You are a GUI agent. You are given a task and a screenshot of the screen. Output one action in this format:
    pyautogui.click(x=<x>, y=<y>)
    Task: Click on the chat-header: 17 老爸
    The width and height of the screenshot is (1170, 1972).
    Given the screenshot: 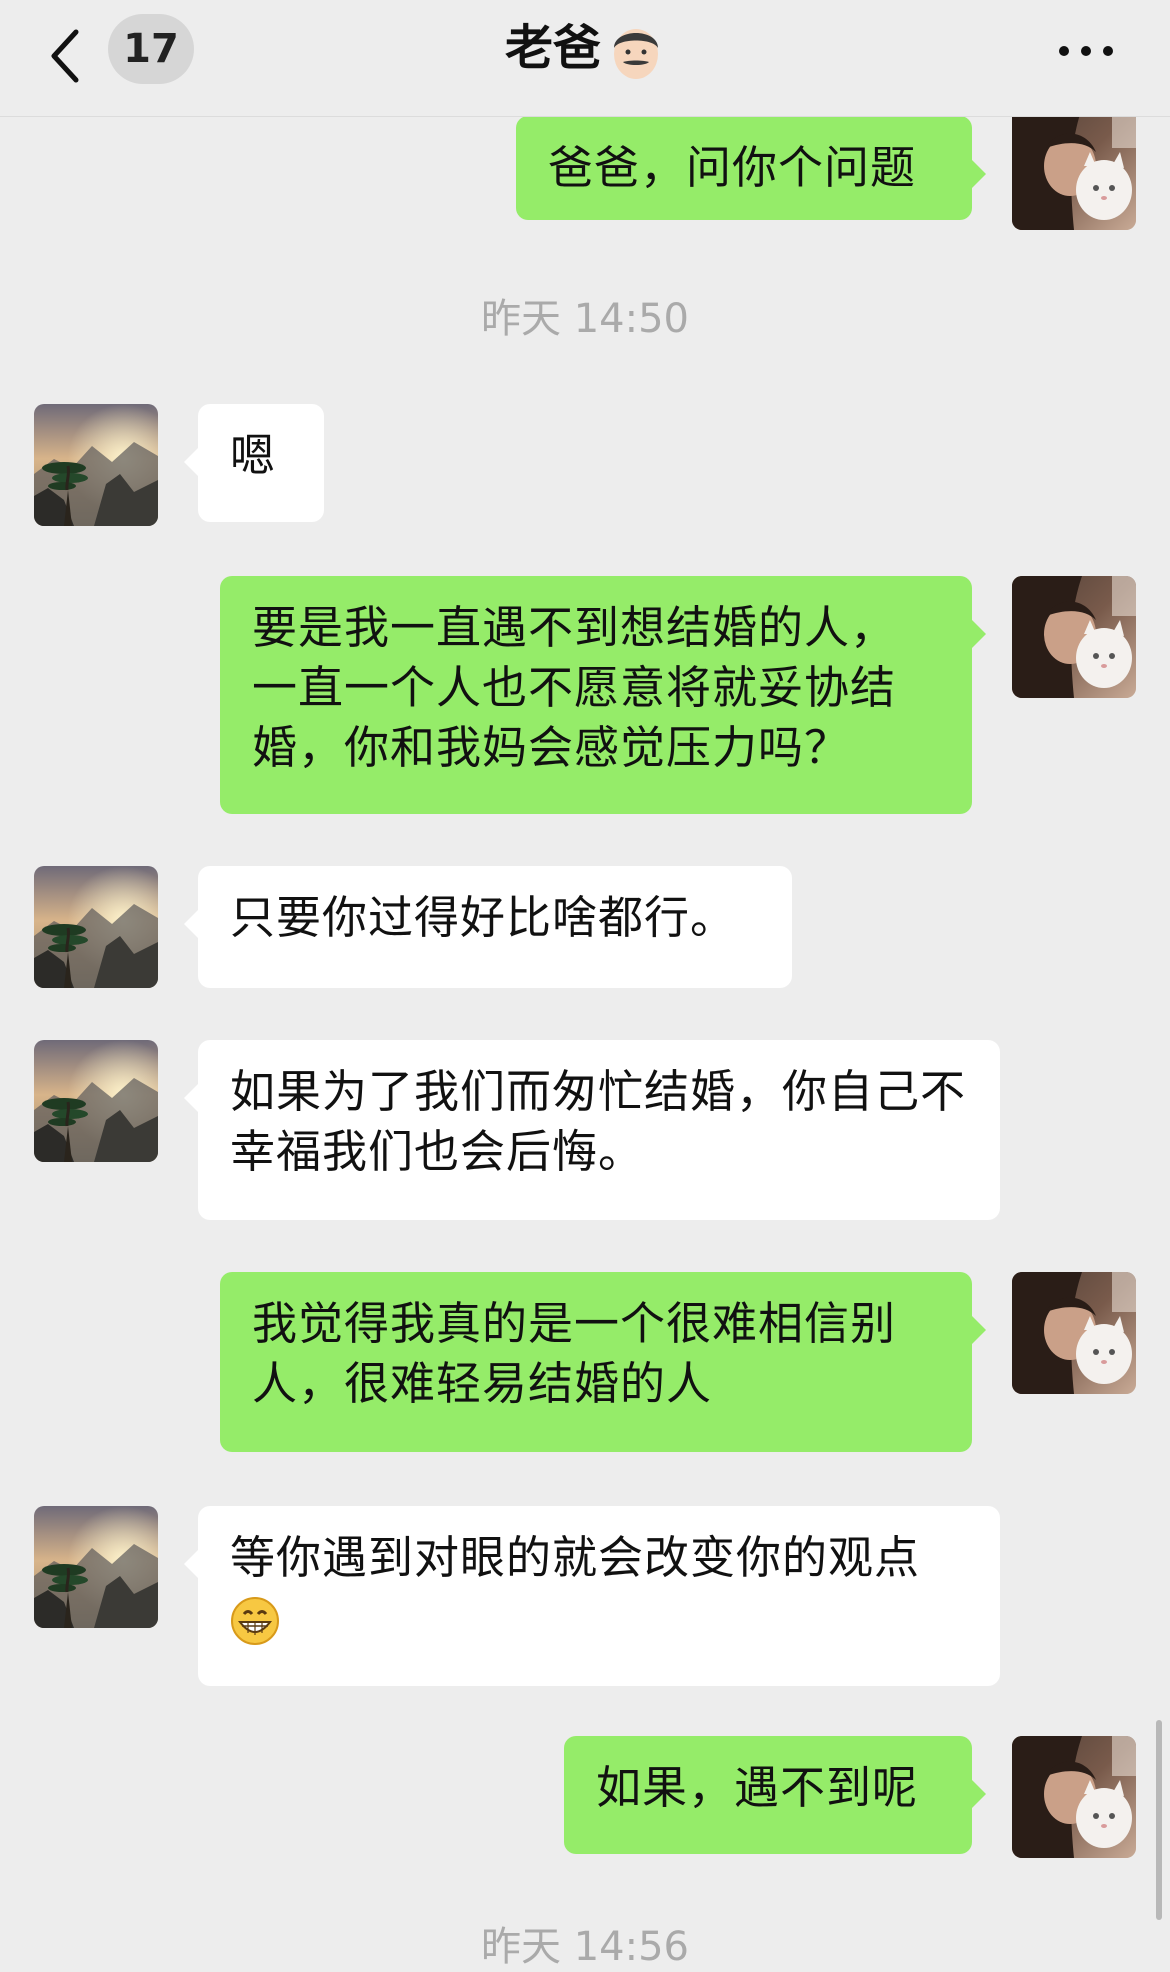 What is the action you would take?
    pyautogui.click(x=585, y=58)
    